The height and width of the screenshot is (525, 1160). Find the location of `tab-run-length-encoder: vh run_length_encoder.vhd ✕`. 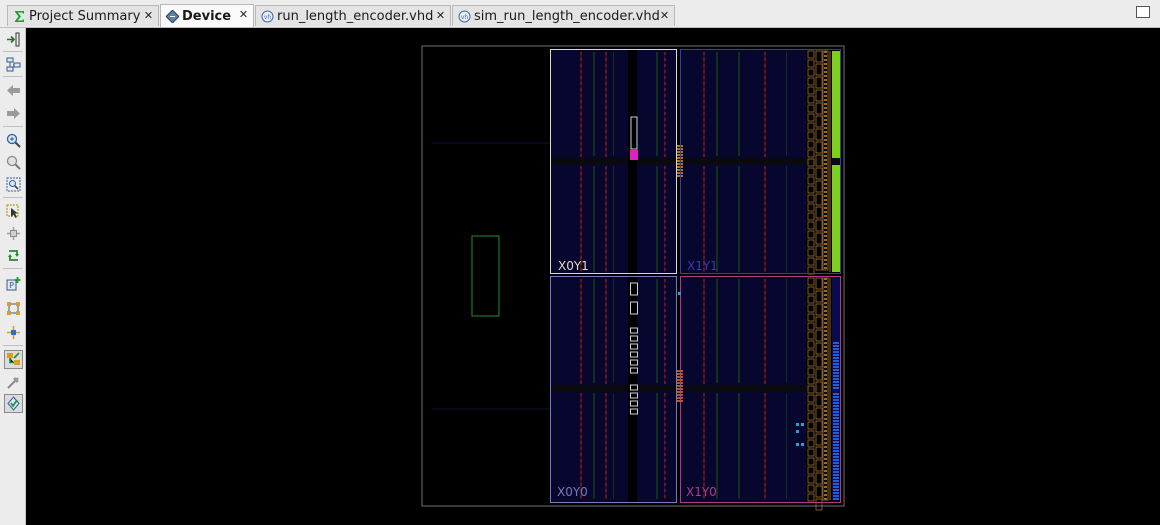

tab-run-length-encoder: vh run_length_encoder.vhd ✕ is located at coordinates (353, 15).